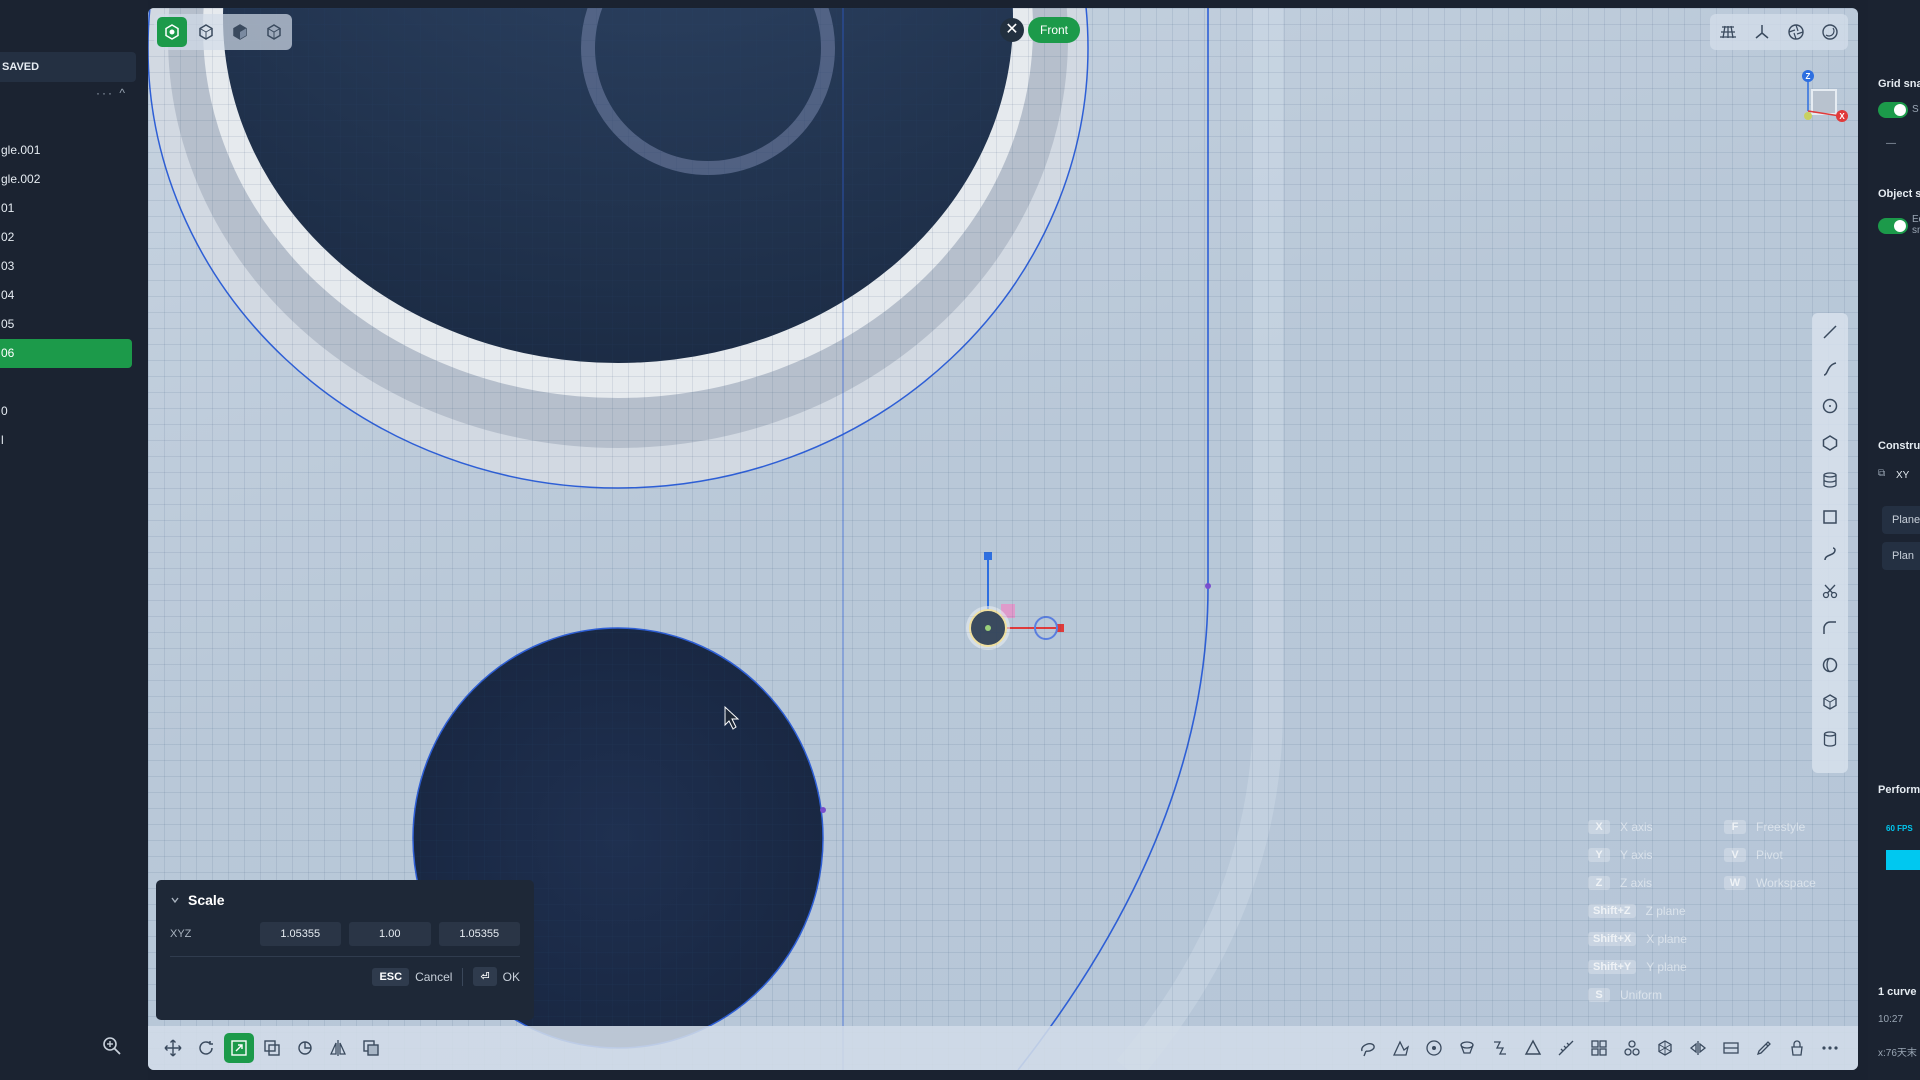  What do you see at coordinates (1901, 556) in the screenshot?
I see `plane-button-2: Plan` at bounding box center [1901, 556].